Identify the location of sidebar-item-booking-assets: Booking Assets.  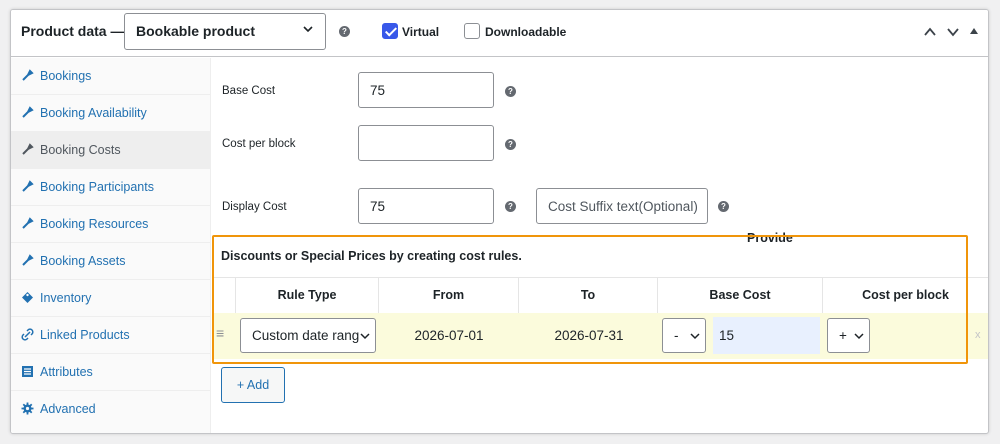
(110, 261).